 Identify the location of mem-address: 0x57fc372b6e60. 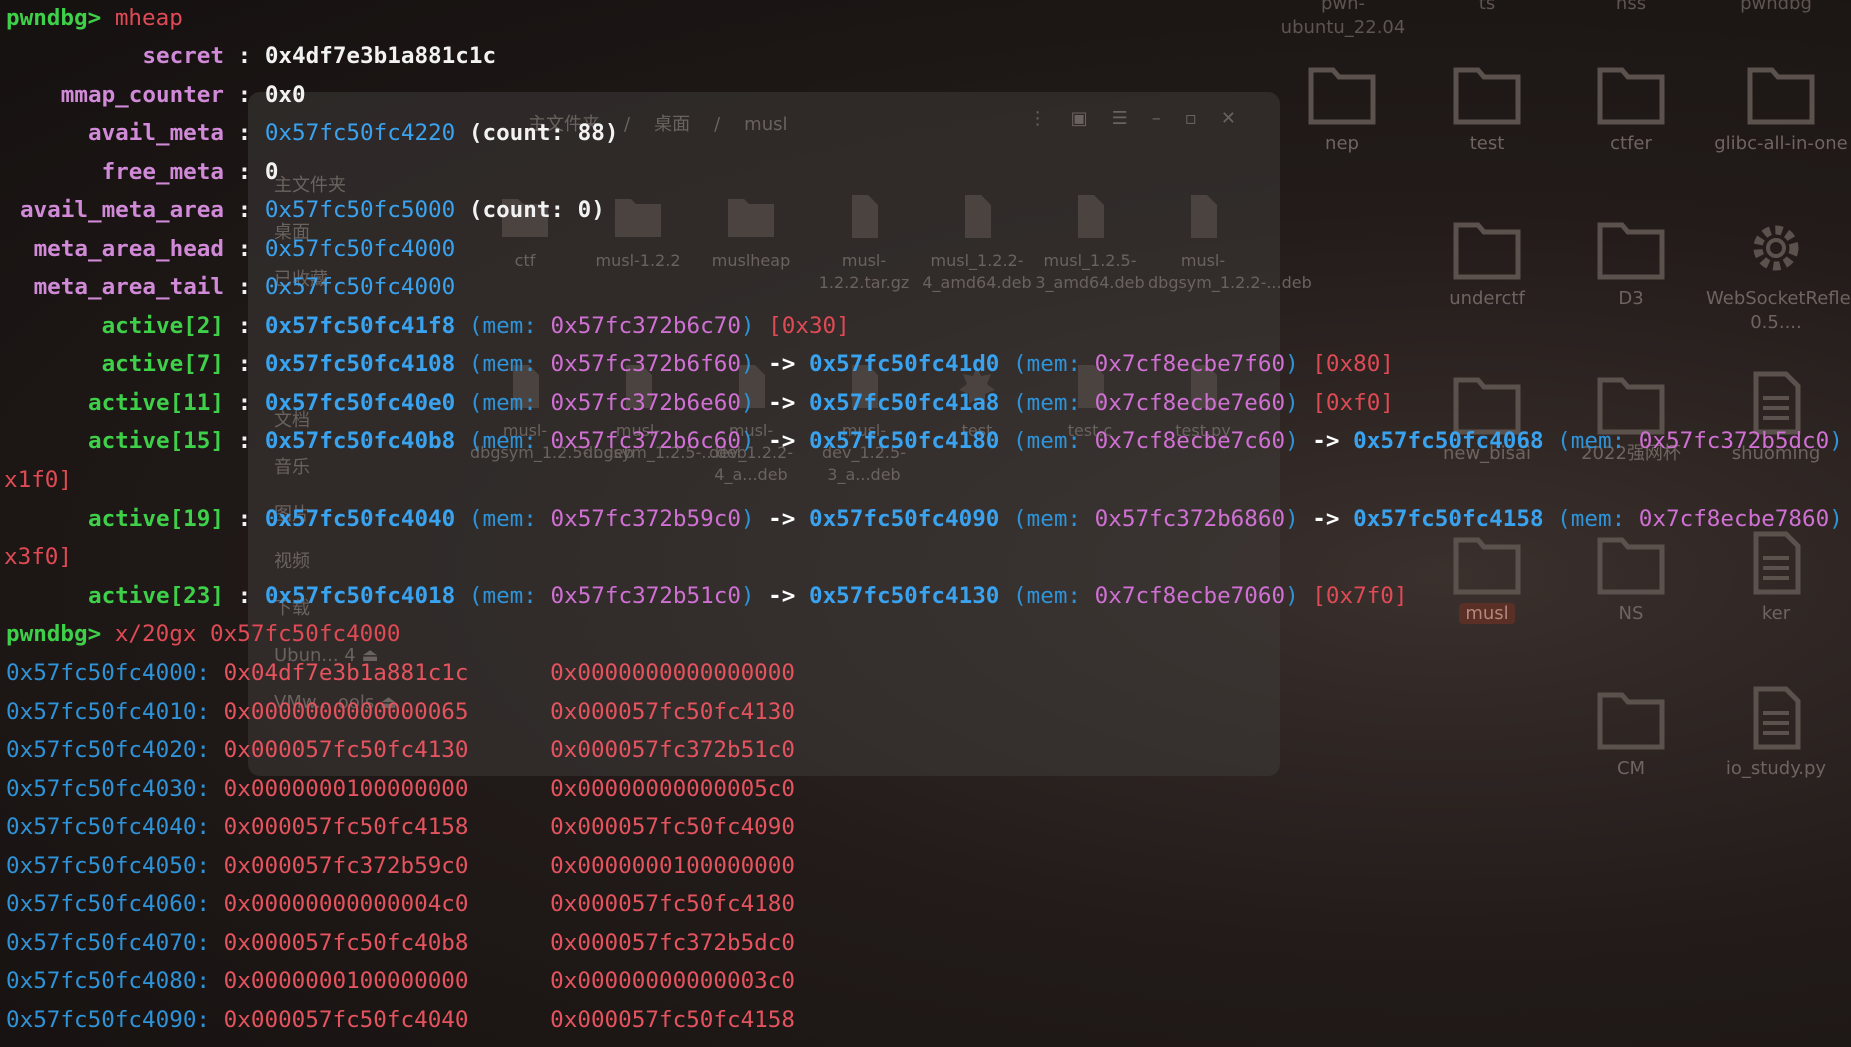
(645, 403).